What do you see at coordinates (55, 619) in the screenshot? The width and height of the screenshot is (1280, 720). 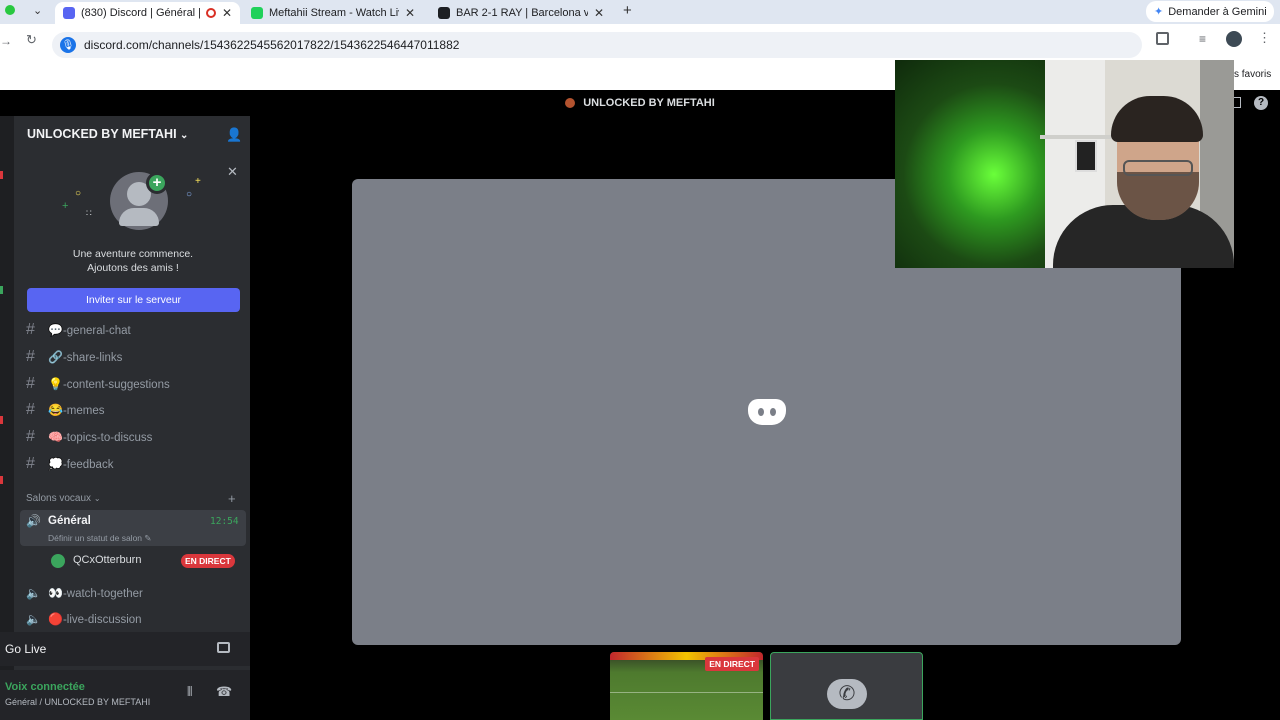 I see `channel-emoji: 🔴` at bounding box center [55, 619].